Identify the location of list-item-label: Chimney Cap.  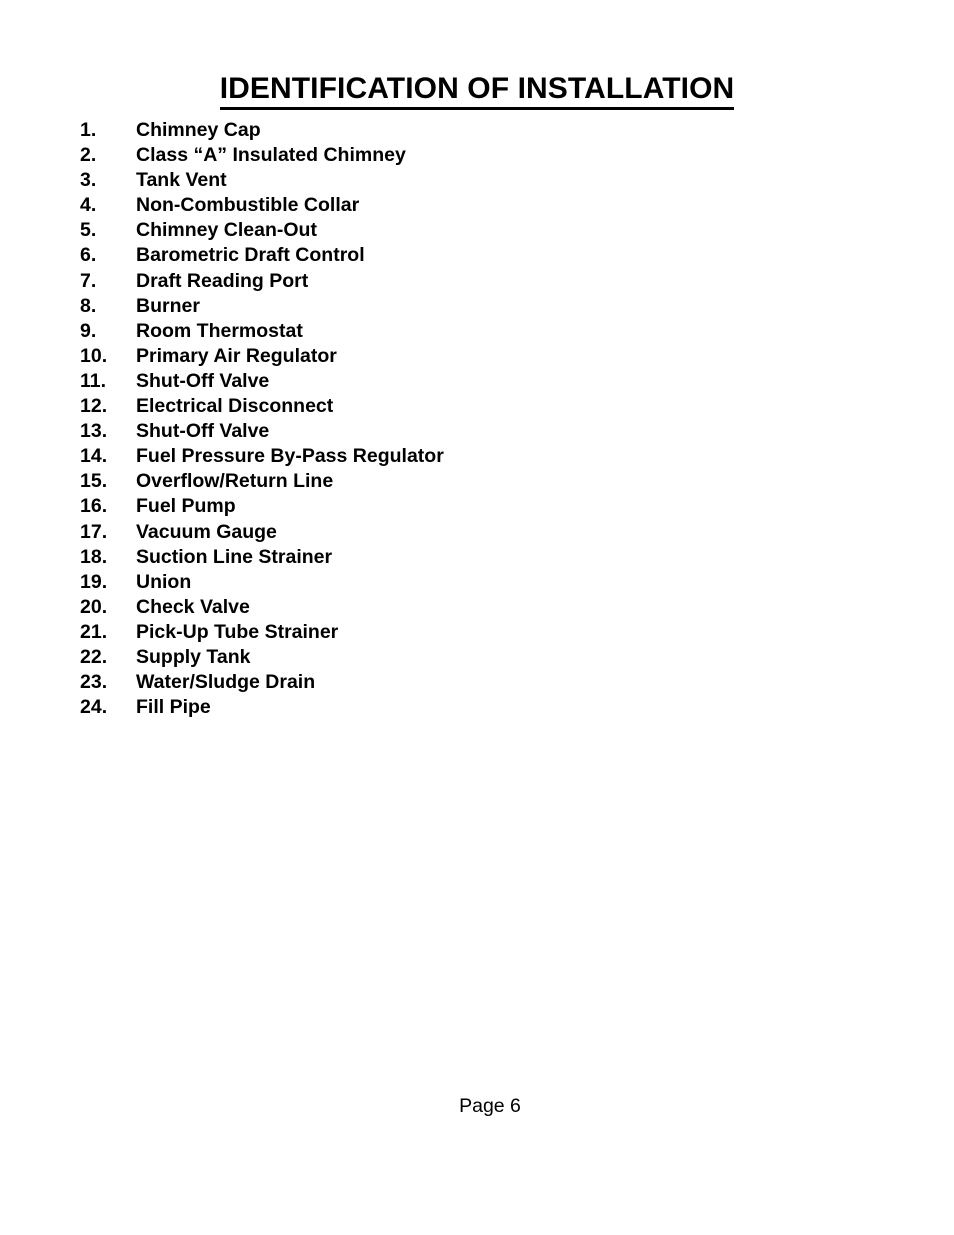
(198, 130).